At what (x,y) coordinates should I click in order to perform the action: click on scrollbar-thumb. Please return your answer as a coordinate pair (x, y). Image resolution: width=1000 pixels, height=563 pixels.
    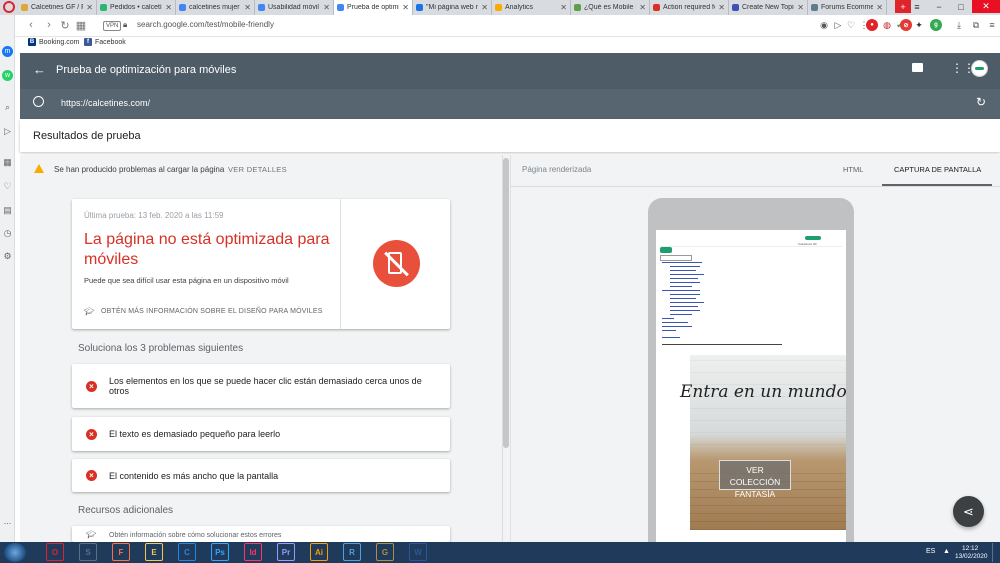
    Looking at the image, I should click on (506, 303).